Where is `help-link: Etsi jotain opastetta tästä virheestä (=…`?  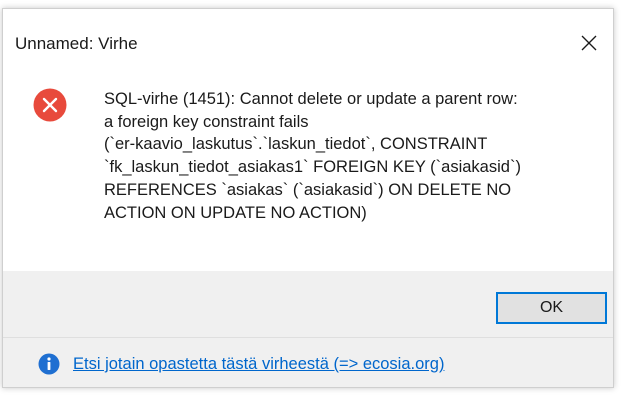 help-link: Etsi jotain opastetta tästä virheestä (=… is located at coordinates (258, 364).